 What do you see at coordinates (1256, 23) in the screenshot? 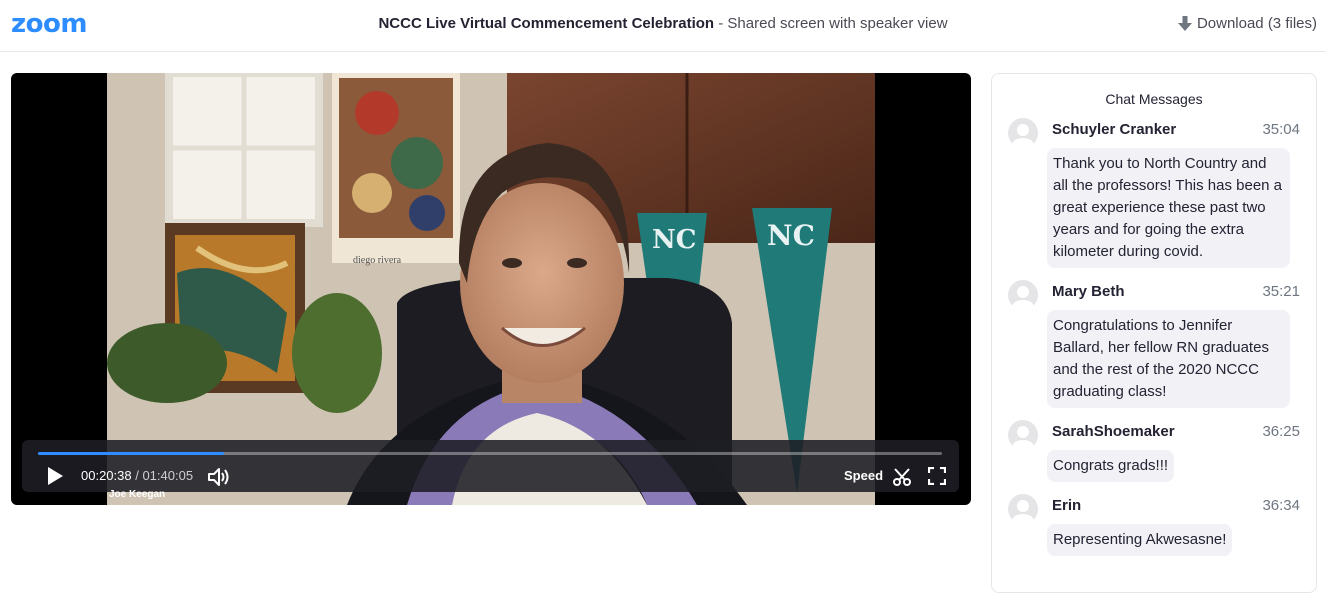
I see `download-label: Download (3 files)` at bounding box center [1256, 23].